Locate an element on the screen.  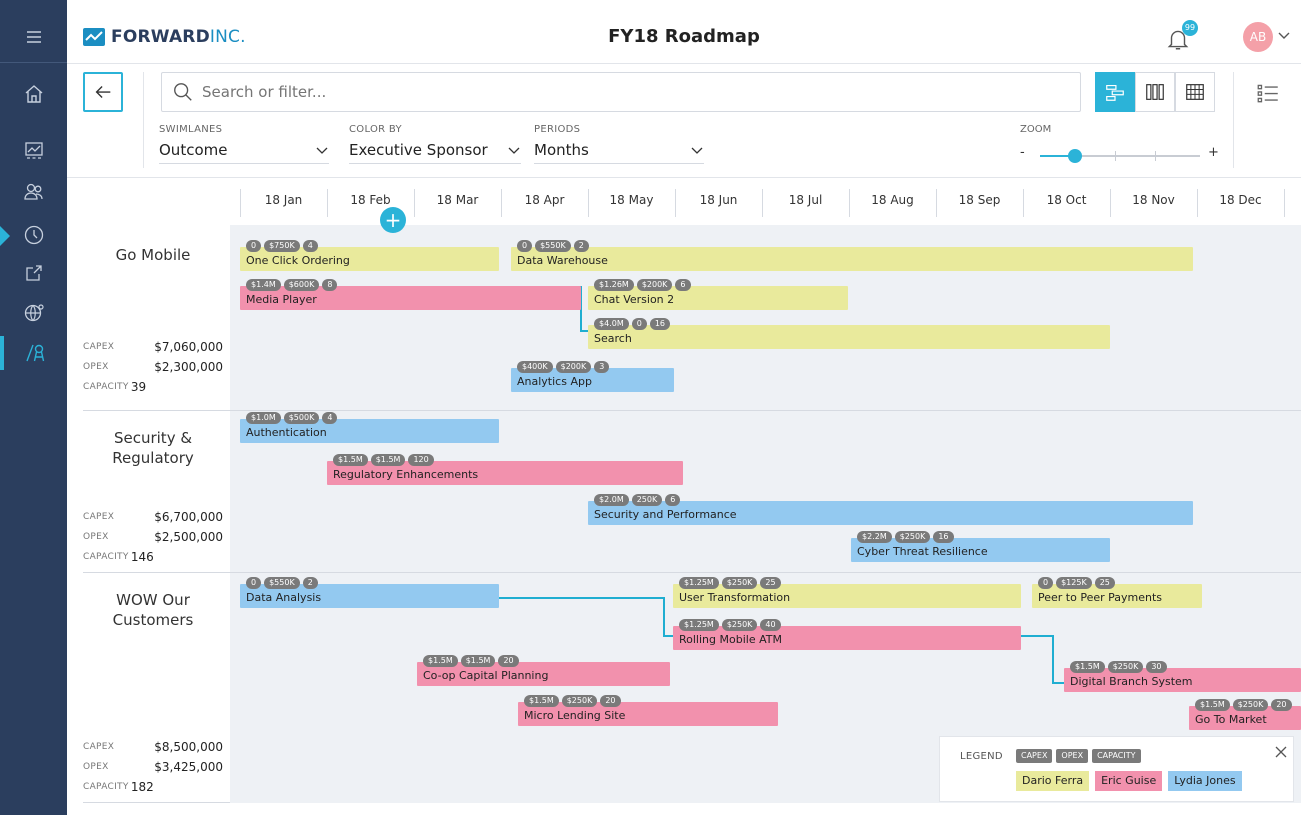
month-label: 18 Nov is located at coordinates (1153, 200).